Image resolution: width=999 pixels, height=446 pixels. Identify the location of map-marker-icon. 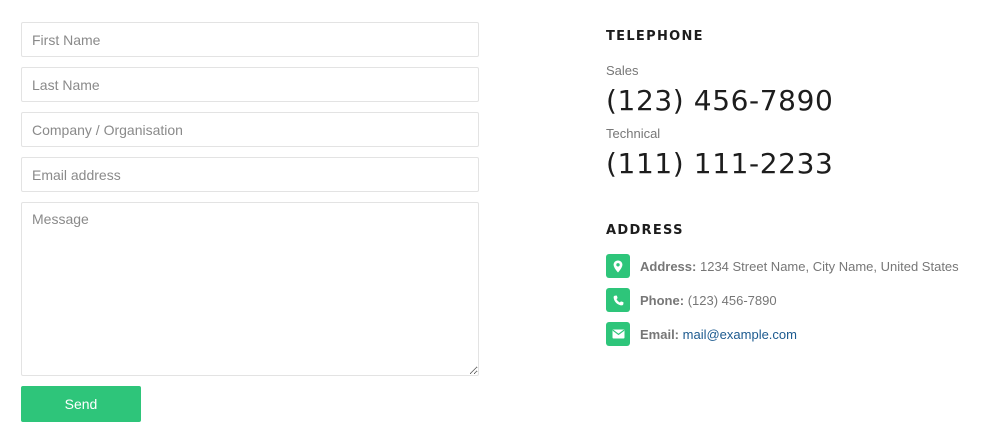
(618, 266).